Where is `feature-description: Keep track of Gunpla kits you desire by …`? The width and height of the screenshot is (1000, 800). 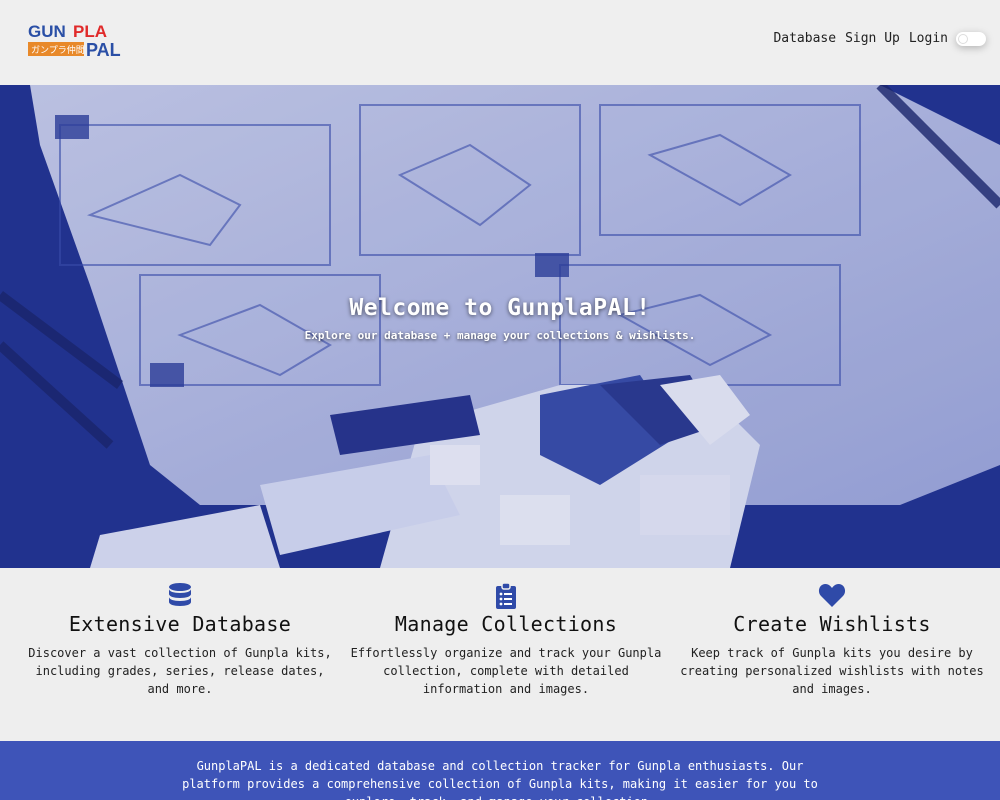
feature-description: Keep track of Gunpla kits you desire by … is located at coordinates (832, 671).